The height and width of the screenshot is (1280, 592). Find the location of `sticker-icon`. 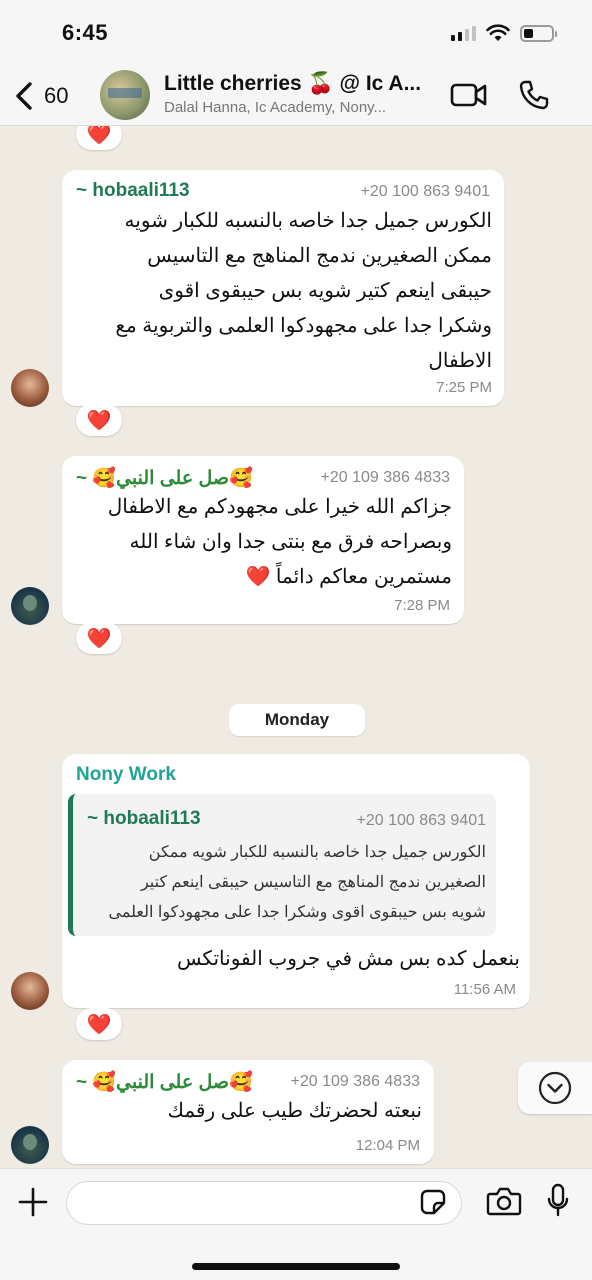

sticker-icon is located at coordinates (433, 1202).